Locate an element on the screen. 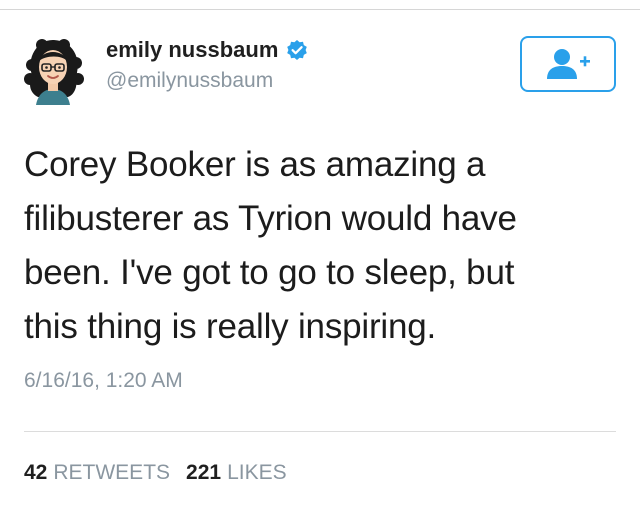 The image size is (640, 517). retweets-label: RETWEETS is located at coordinates (111, 473).